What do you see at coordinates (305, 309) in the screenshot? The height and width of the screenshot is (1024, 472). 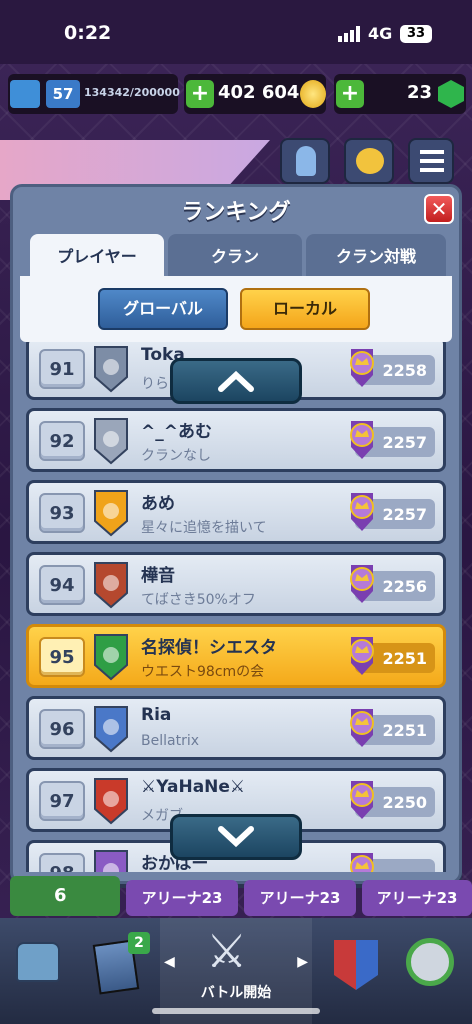 I see `local-toggle: ローカル` at bounding box center [305, 309].